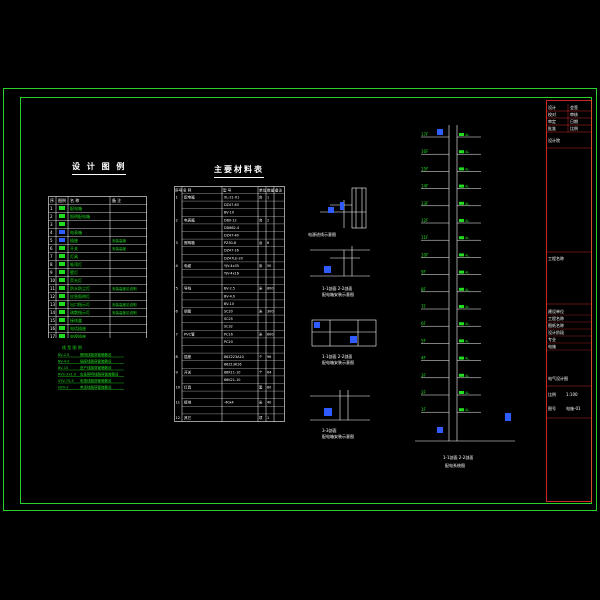 The width and height of the screenshot is (600, 600). What do you see at coordinates (177, 198) in the screenshot?
I see `materials-row-number: 1` at bounding box center [177, 198].